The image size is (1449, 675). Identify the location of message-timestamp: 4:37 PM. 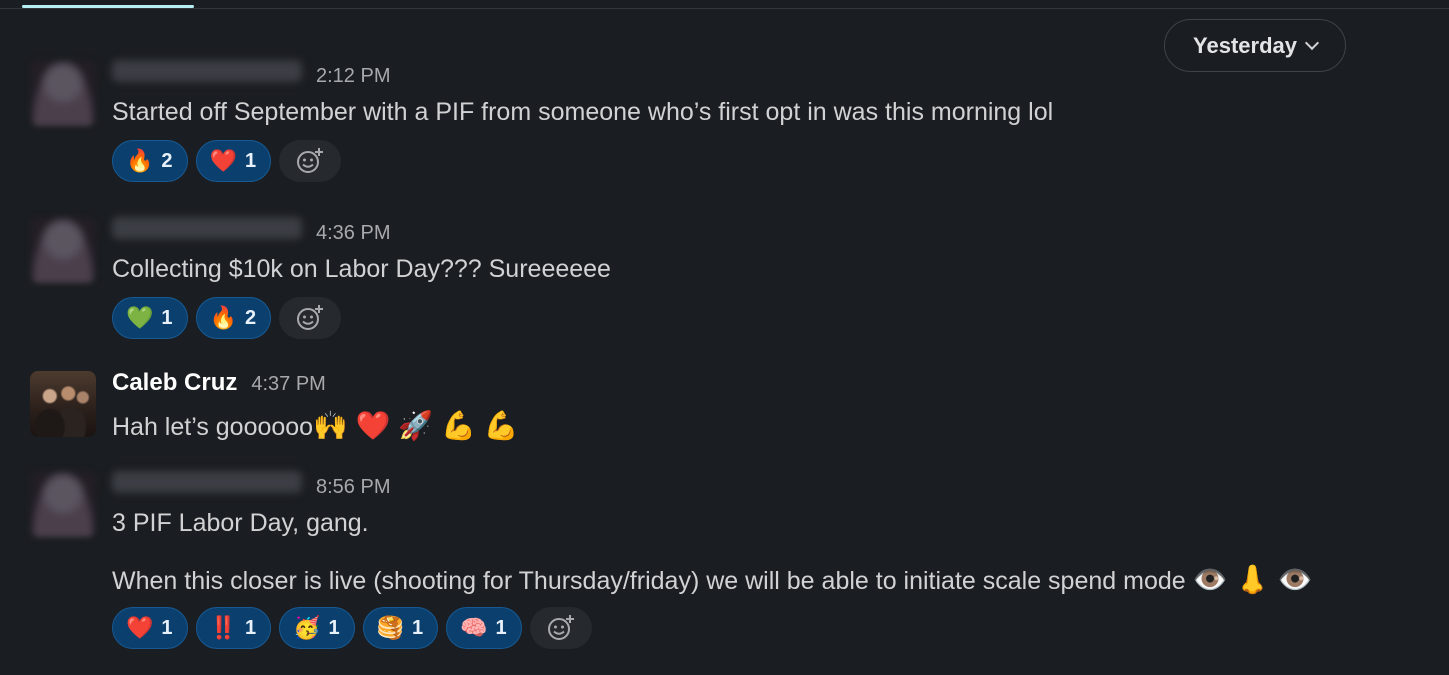
(288, 384).